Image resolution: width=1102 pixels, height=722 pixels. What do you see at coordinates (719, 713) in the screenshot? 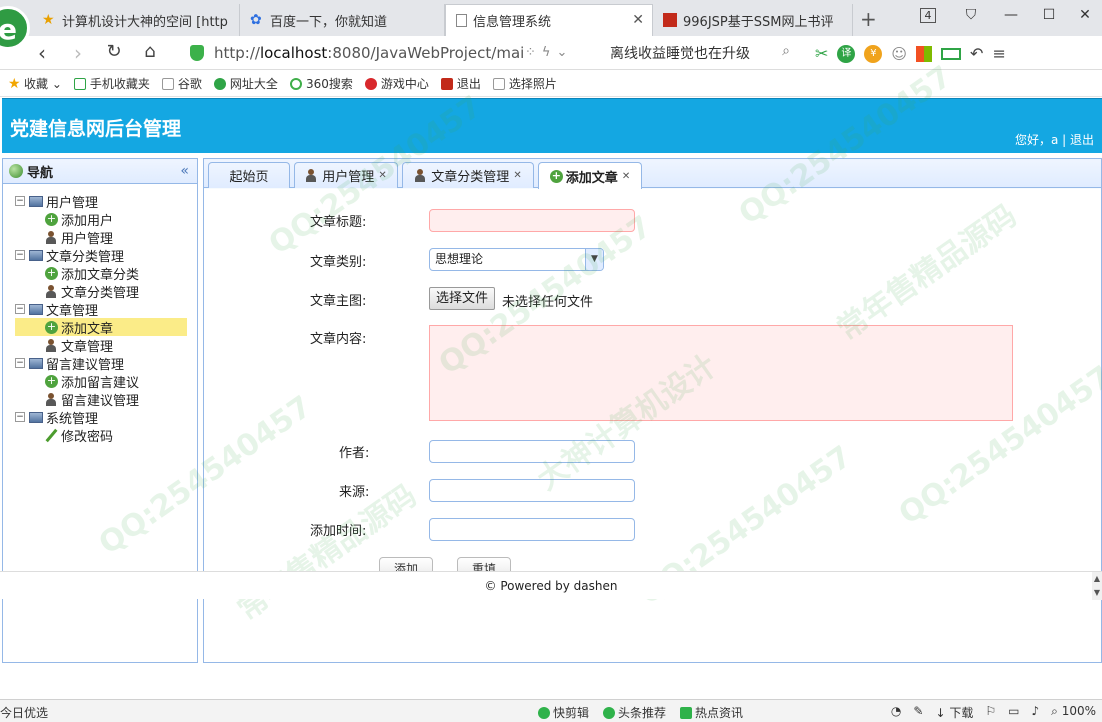
I see `status-item-label: 热点资讯` at bounding box center [719, 713].